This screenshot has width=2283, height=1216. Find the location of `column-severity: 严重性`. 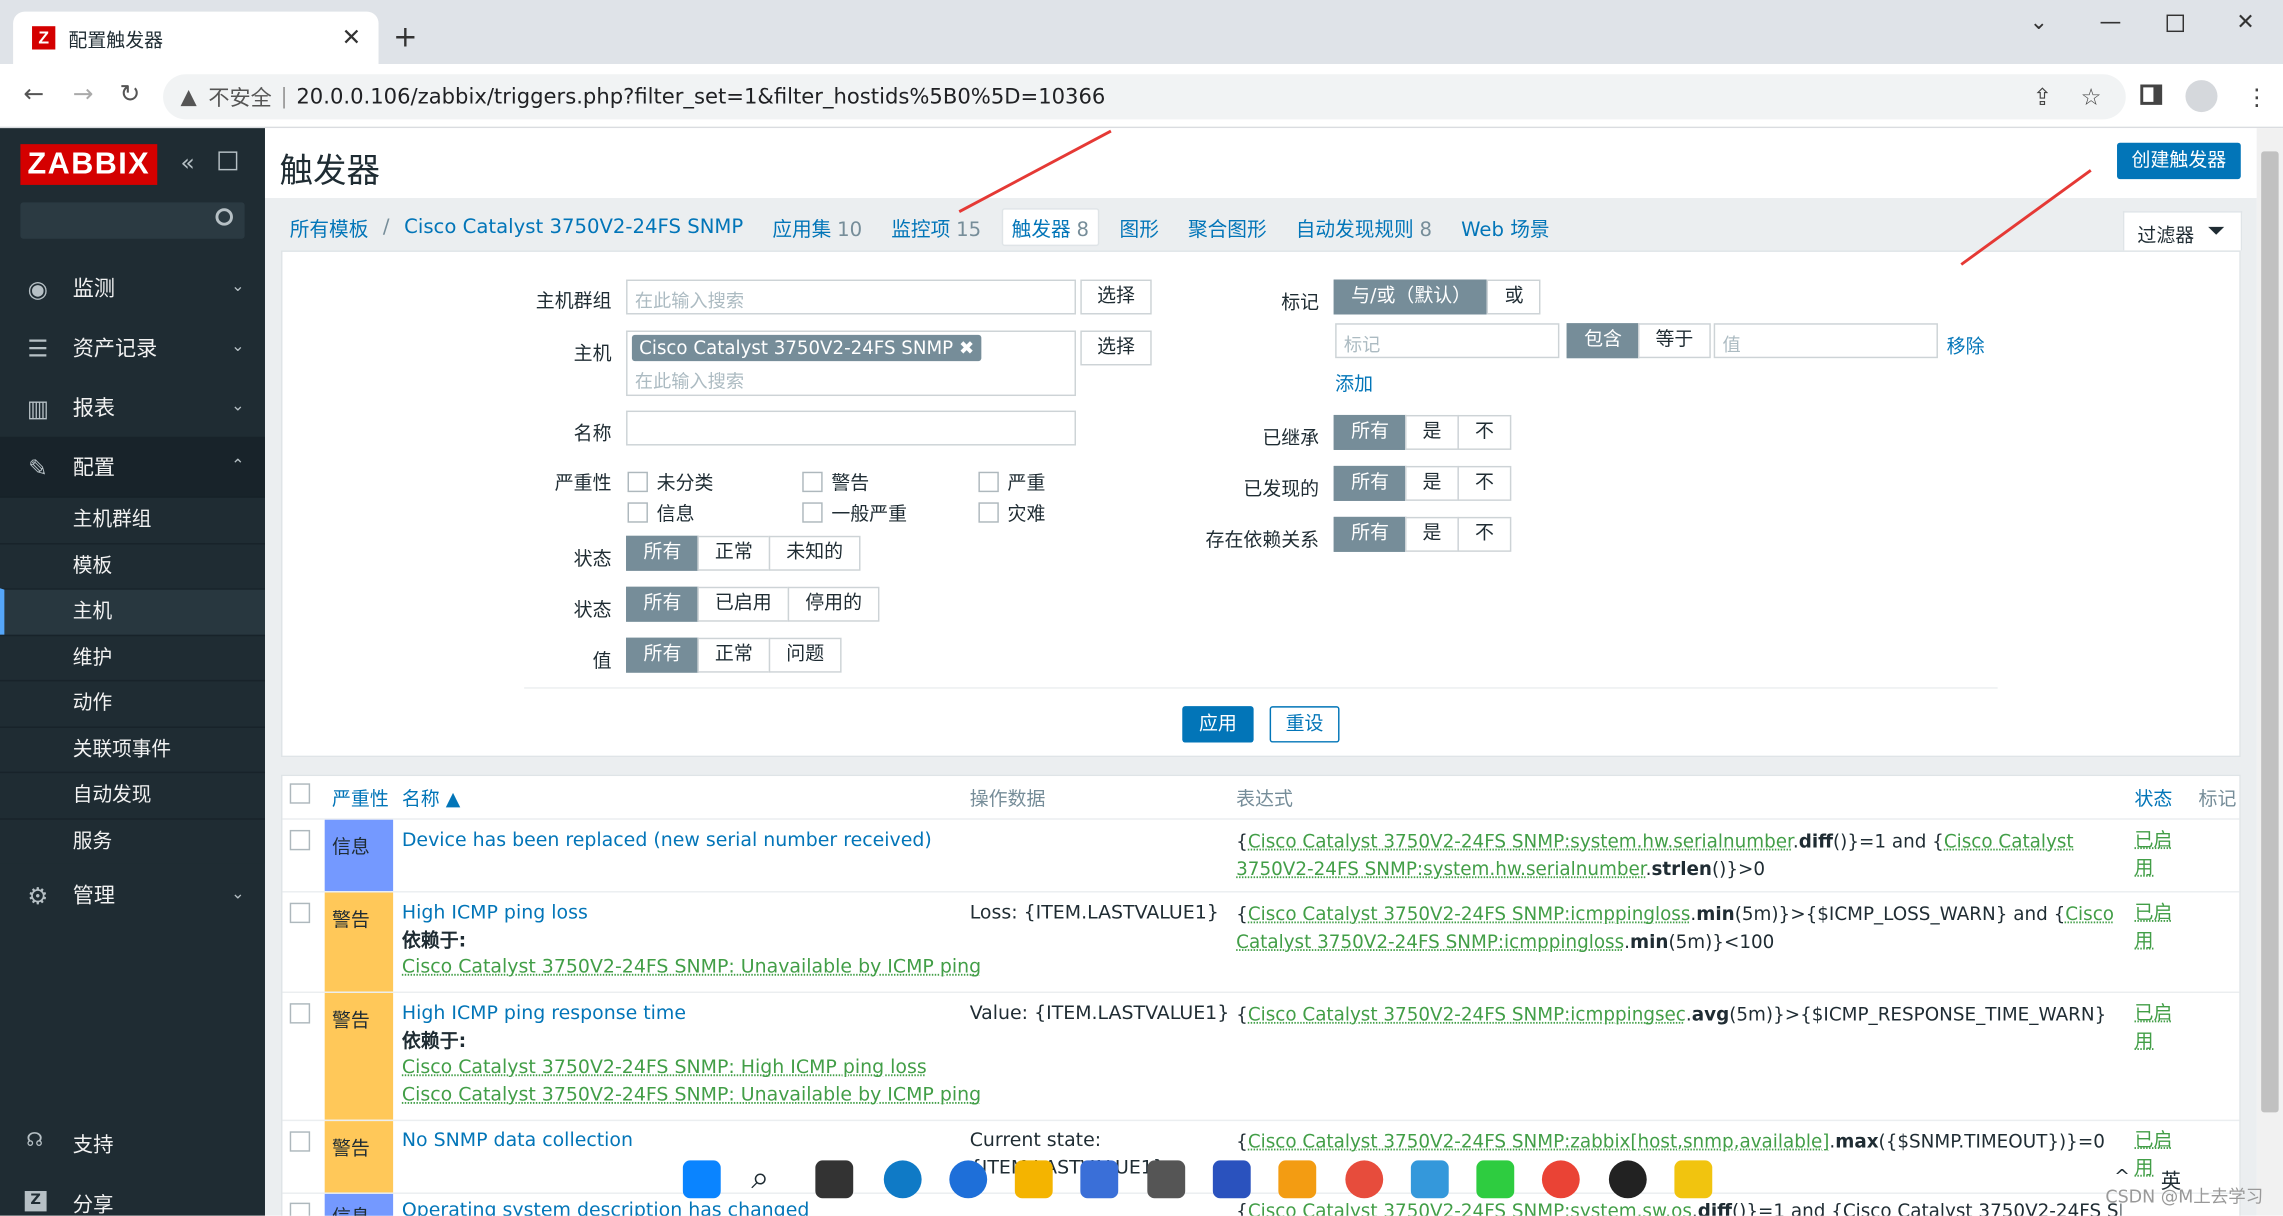

column-severity: 严重性 is located at coordinates (360, 797).